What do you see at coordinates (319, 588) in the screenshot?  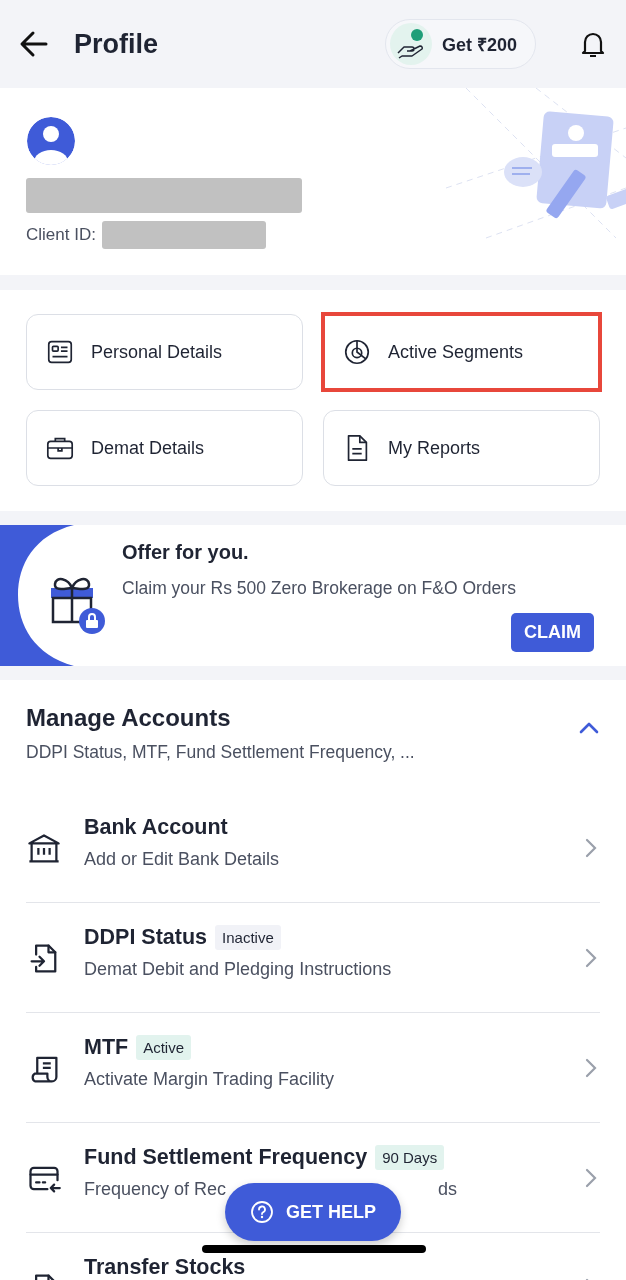 I see `offer-description: Claim your Rs 500 Zero Brokerage on F&O Orders` at bounding box center [319, 588].